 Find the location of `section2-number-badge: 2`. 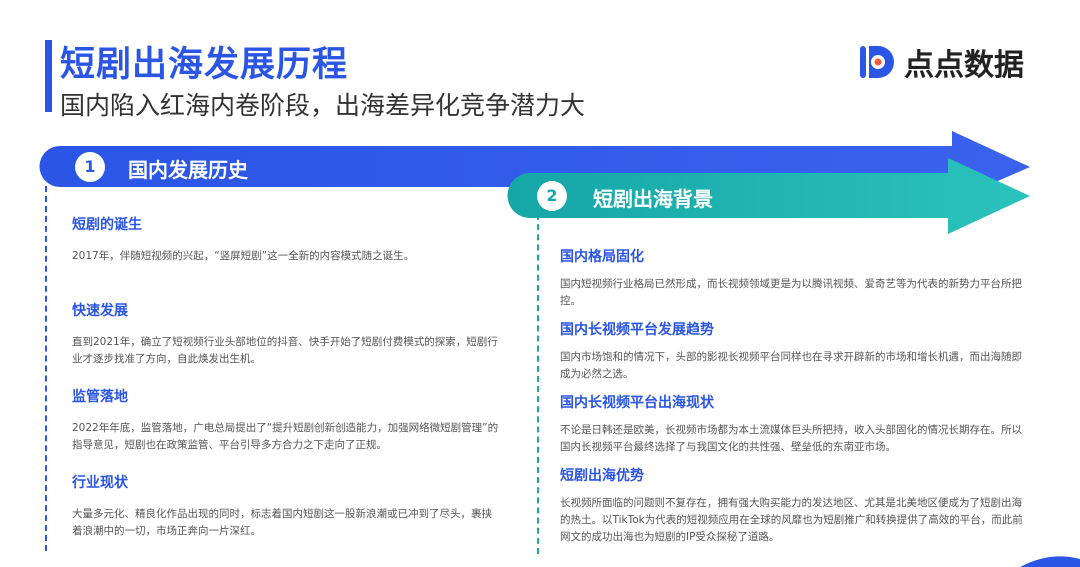

section2-number-badge: 2 is located at coordinates (552, 196).